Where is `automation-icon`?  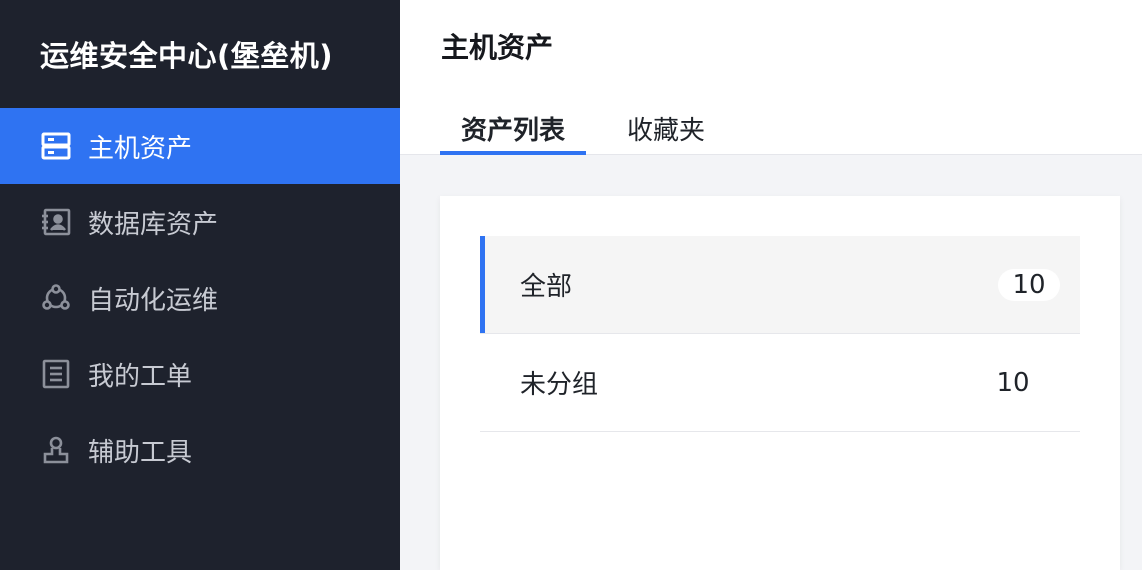
automation-icon is located at coordinates (56, 298).